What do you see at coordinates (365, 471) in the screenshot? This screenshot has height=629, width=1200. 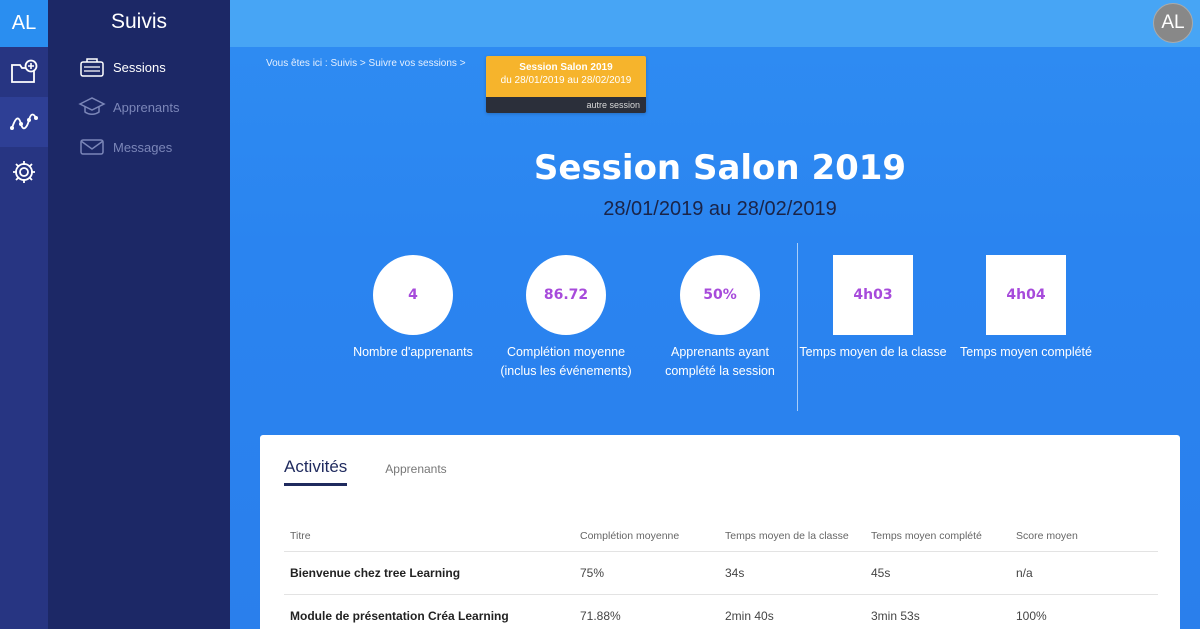 I see `panel-tabs: Activités Apprenants` at bounding box center [365, 471].